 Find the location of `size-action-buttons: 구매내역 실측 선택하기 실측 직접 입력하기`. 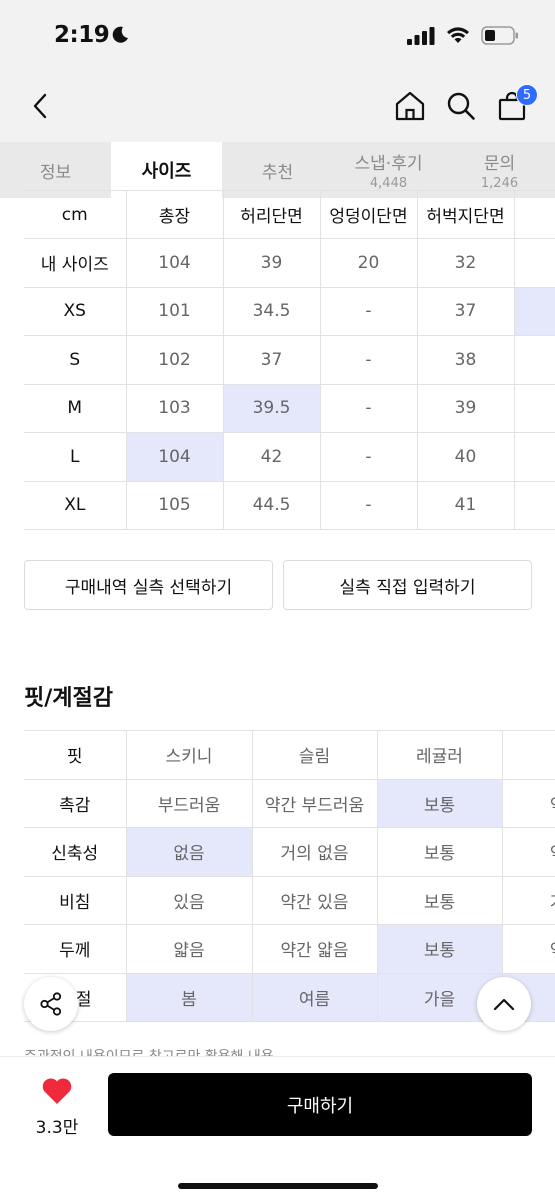

size-action-buttons: 구매내역 실측 선택하기 실측 직접 입력하기 is located at coordinates (278, 585).